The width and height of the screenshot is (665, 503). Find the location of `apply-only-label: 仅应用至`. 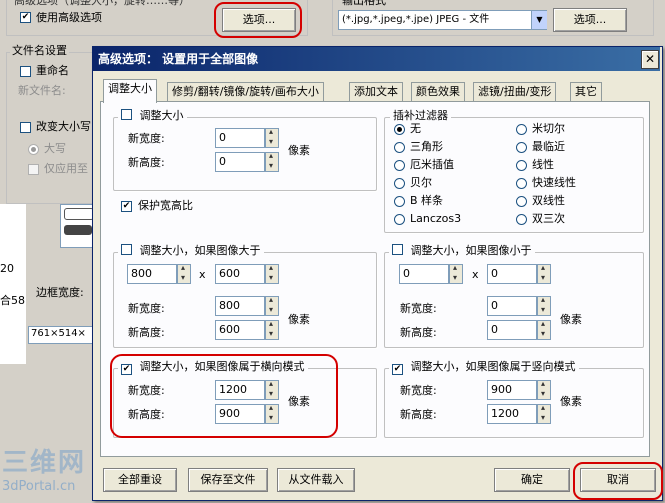

apply-only-label: 仅应用至 is located at coordinates (66, 168).